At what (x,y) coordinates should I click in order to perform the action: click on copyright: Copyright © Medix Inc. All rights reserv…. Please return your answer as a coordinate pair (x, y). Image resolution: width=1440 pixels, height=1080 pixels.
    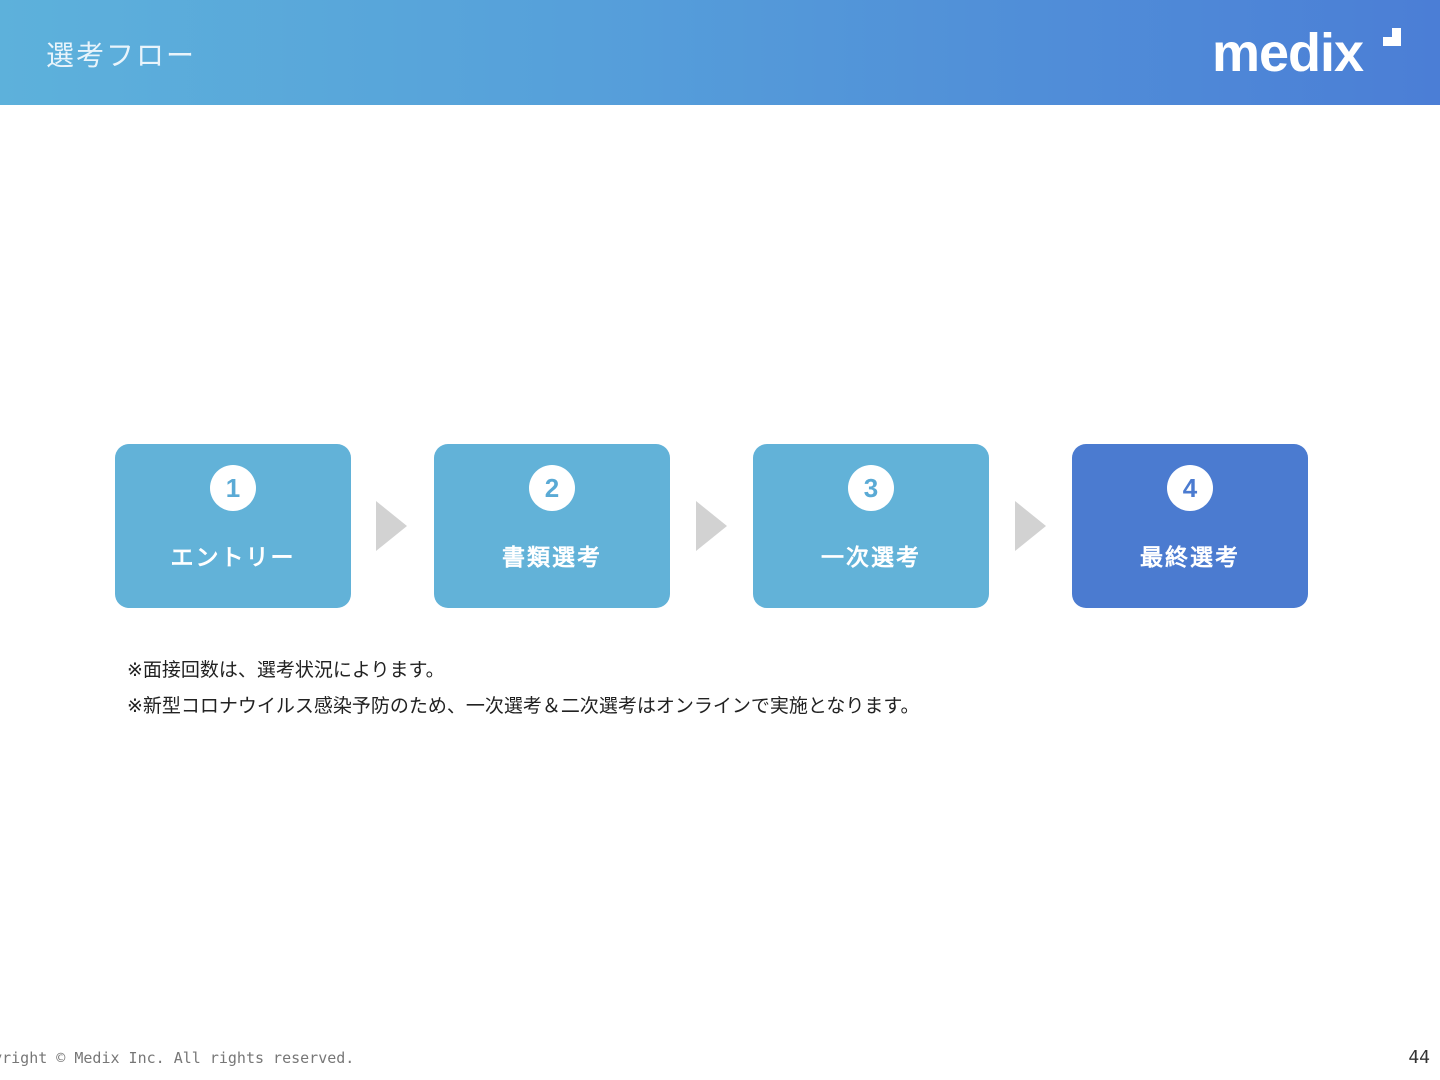
    Looking at the image, I should click on (177, 1058).